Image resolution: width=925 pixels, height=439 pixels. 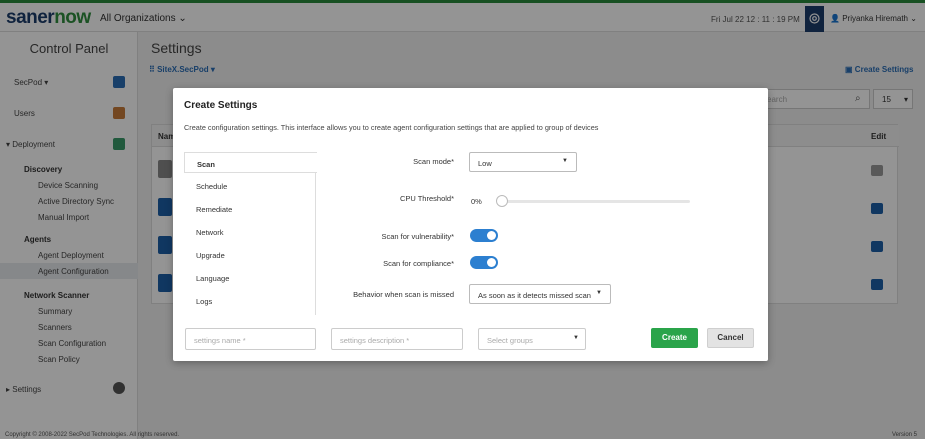 I want to click on tab-network: Network, so click(x=250, y=231).